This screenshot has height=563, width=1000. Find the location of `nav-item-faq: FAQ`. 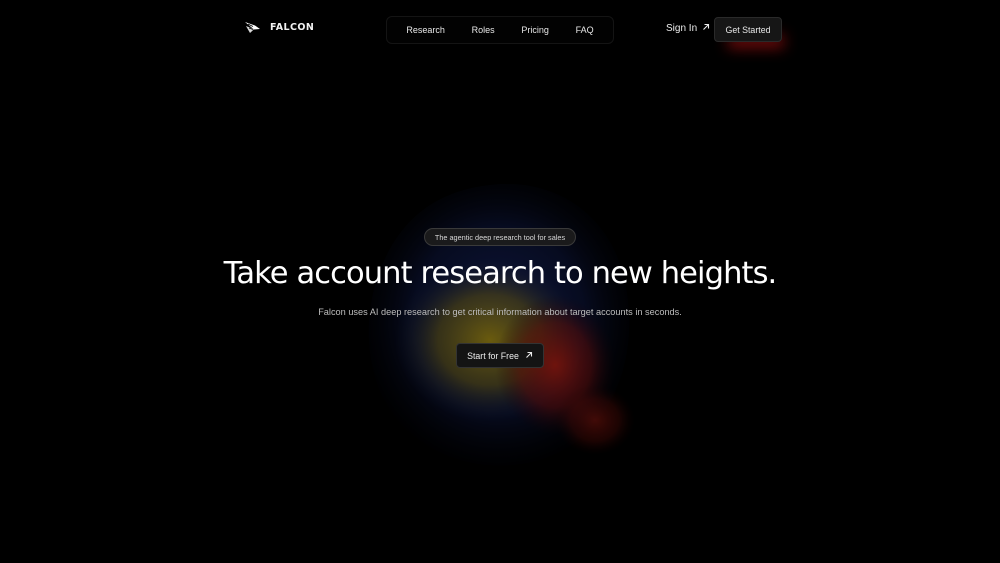

nav-item-faq: FAQ is located at coordinates (585, 30).